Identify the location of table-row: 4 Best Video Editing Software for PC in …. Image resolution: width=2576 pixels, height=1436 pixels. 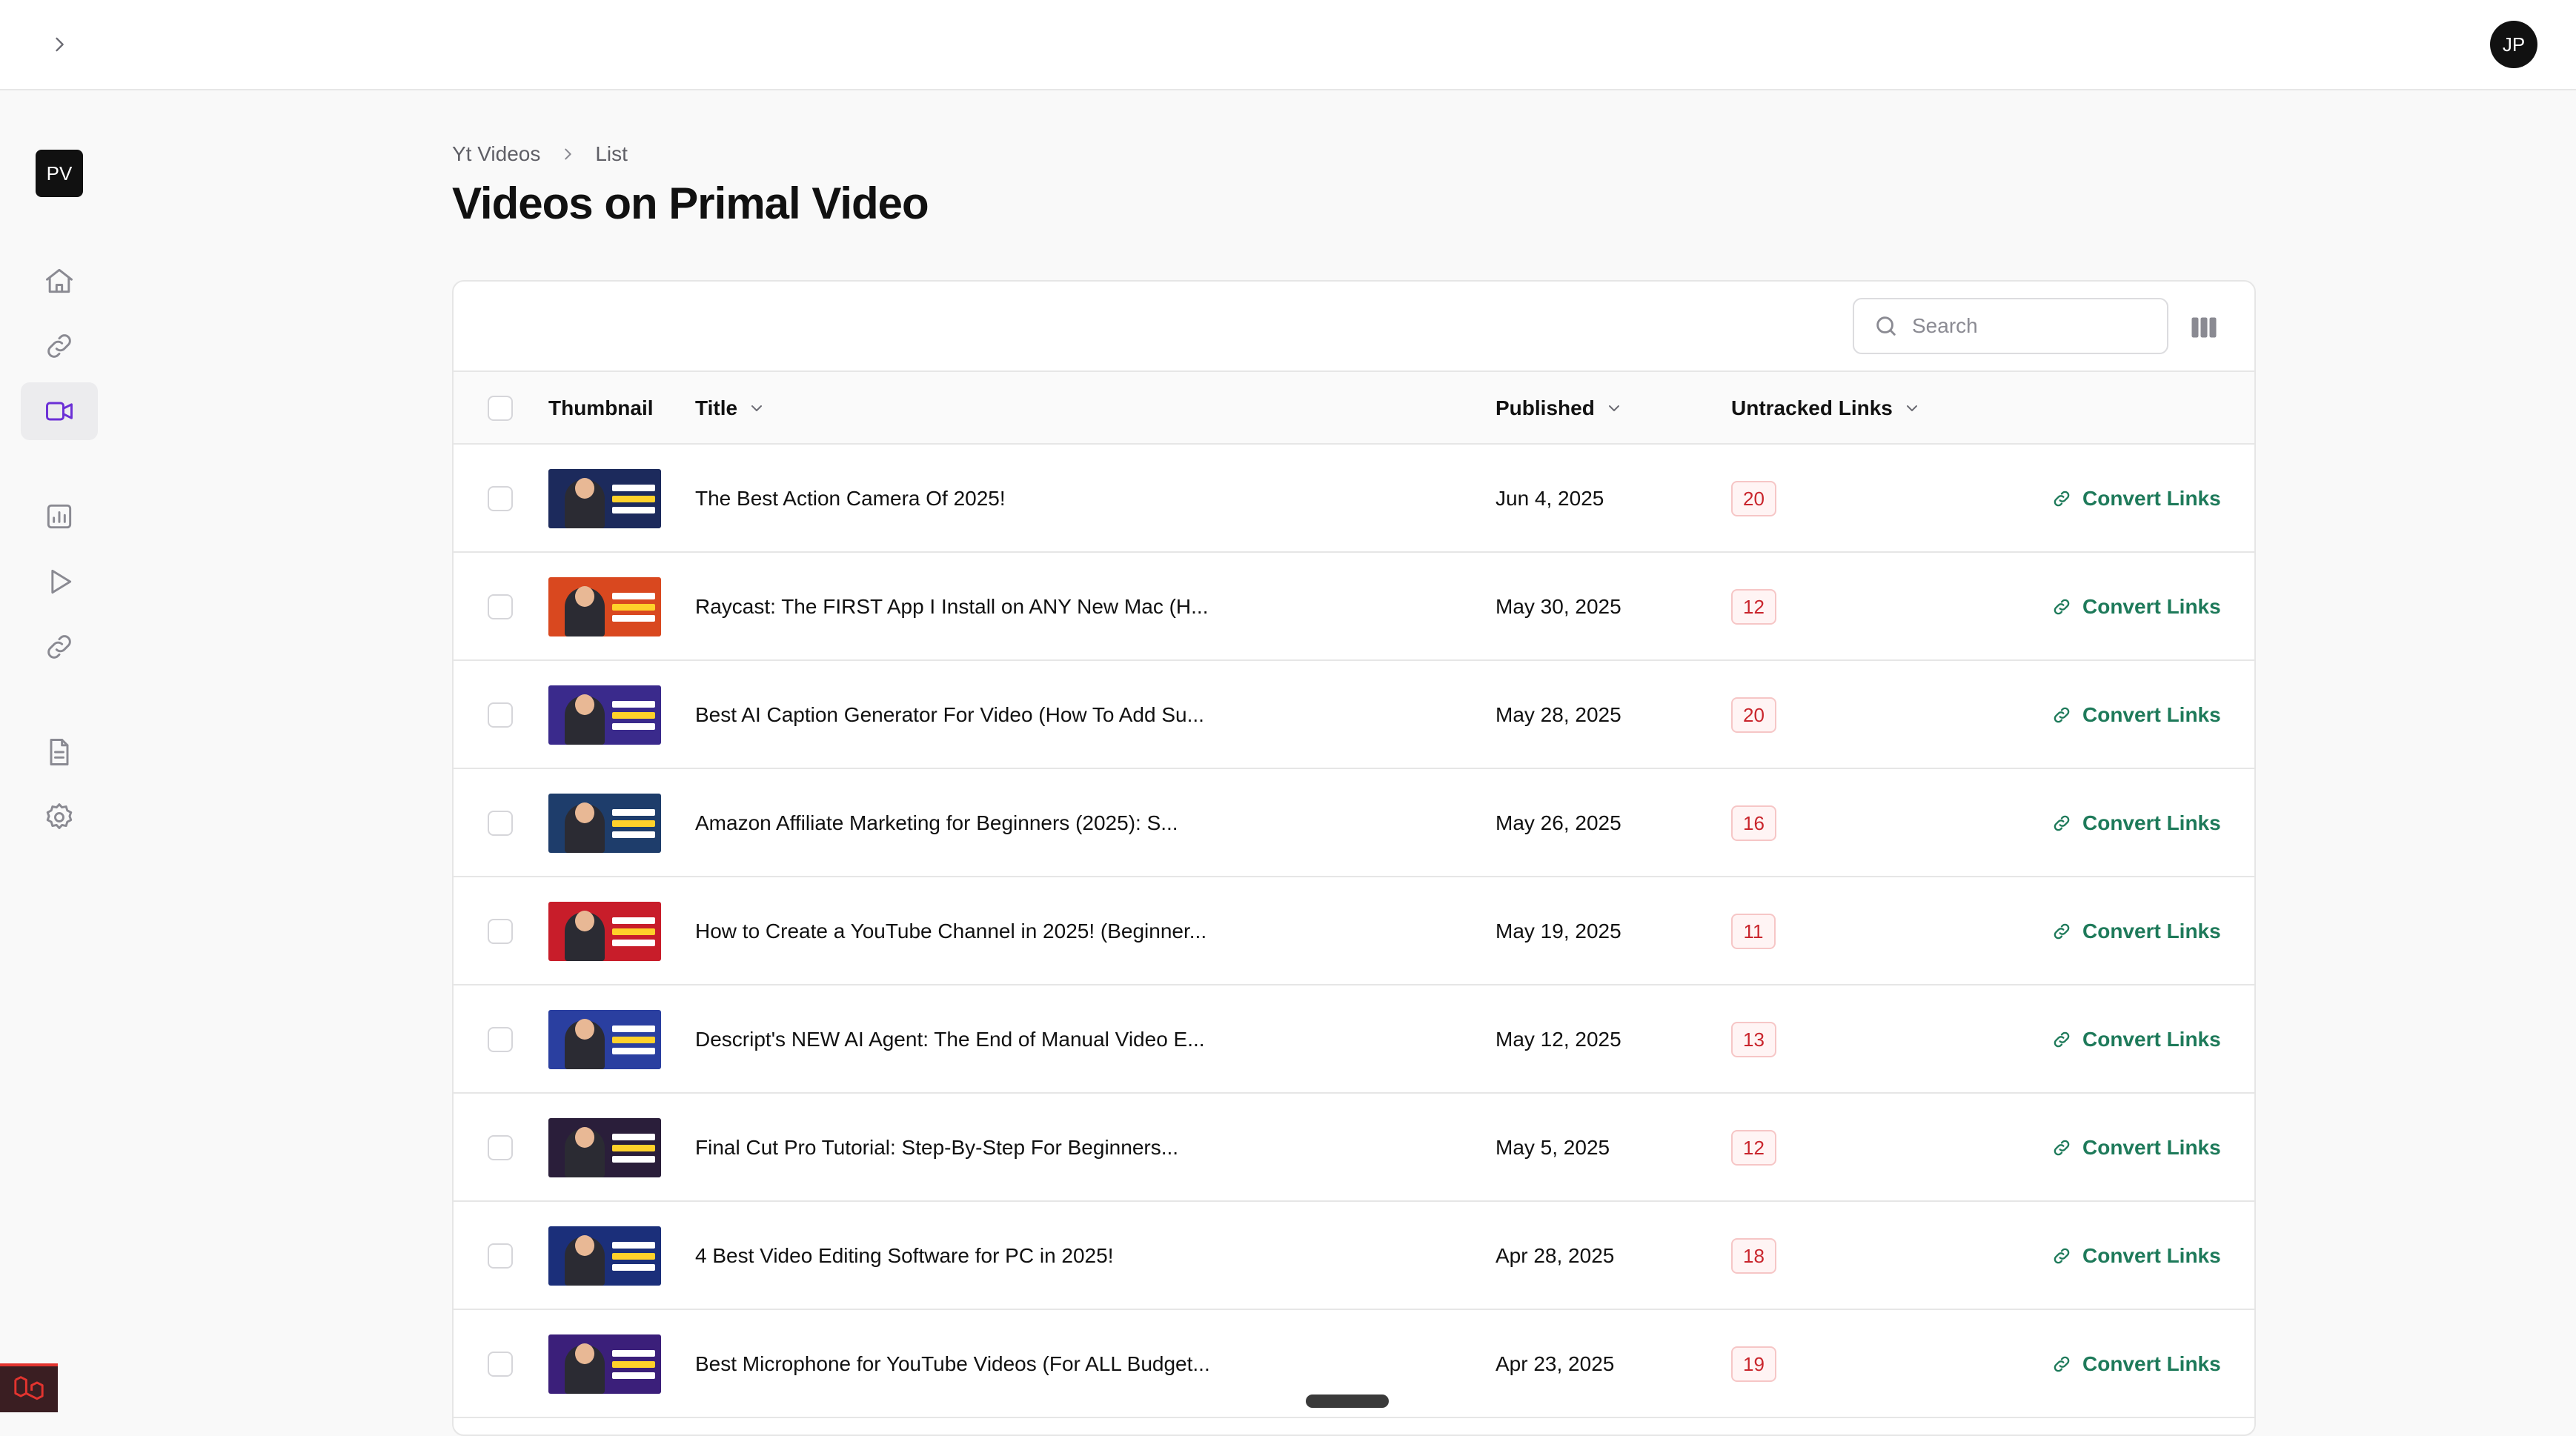
(1354, 1256).